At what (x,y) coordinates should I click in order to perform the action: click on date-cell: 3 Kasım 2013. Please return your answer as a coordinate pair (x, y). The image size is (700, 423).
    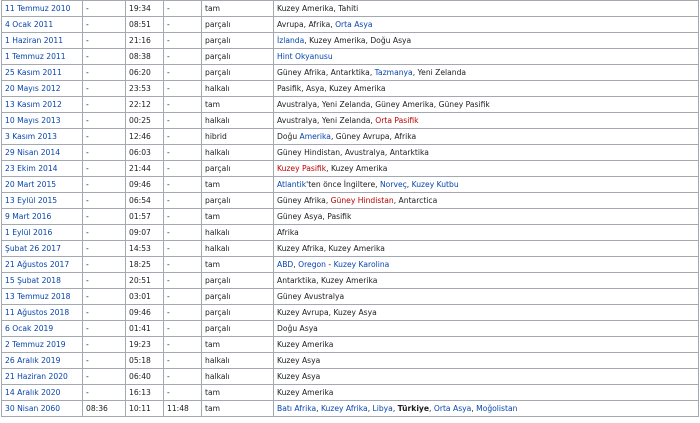
    Looking at the image, I should click on (42, 136).